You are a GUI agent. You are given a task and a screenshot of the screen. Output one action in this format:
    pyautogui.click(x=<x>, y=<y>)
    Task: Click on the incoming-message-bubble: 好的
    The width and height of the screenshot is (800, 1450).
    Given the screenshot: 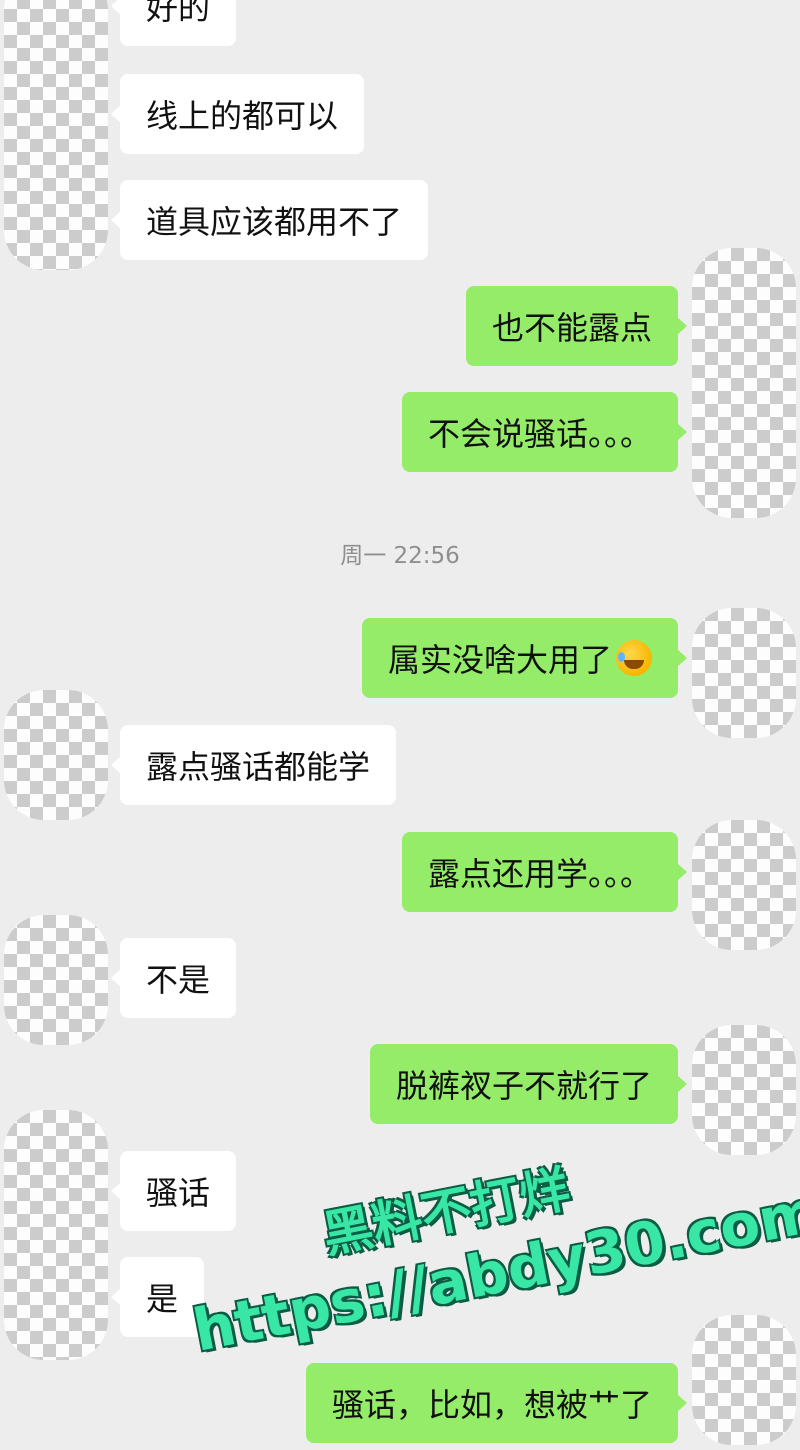 What is the action you would take?
    pyautogui.click(x=173, y=23)
    